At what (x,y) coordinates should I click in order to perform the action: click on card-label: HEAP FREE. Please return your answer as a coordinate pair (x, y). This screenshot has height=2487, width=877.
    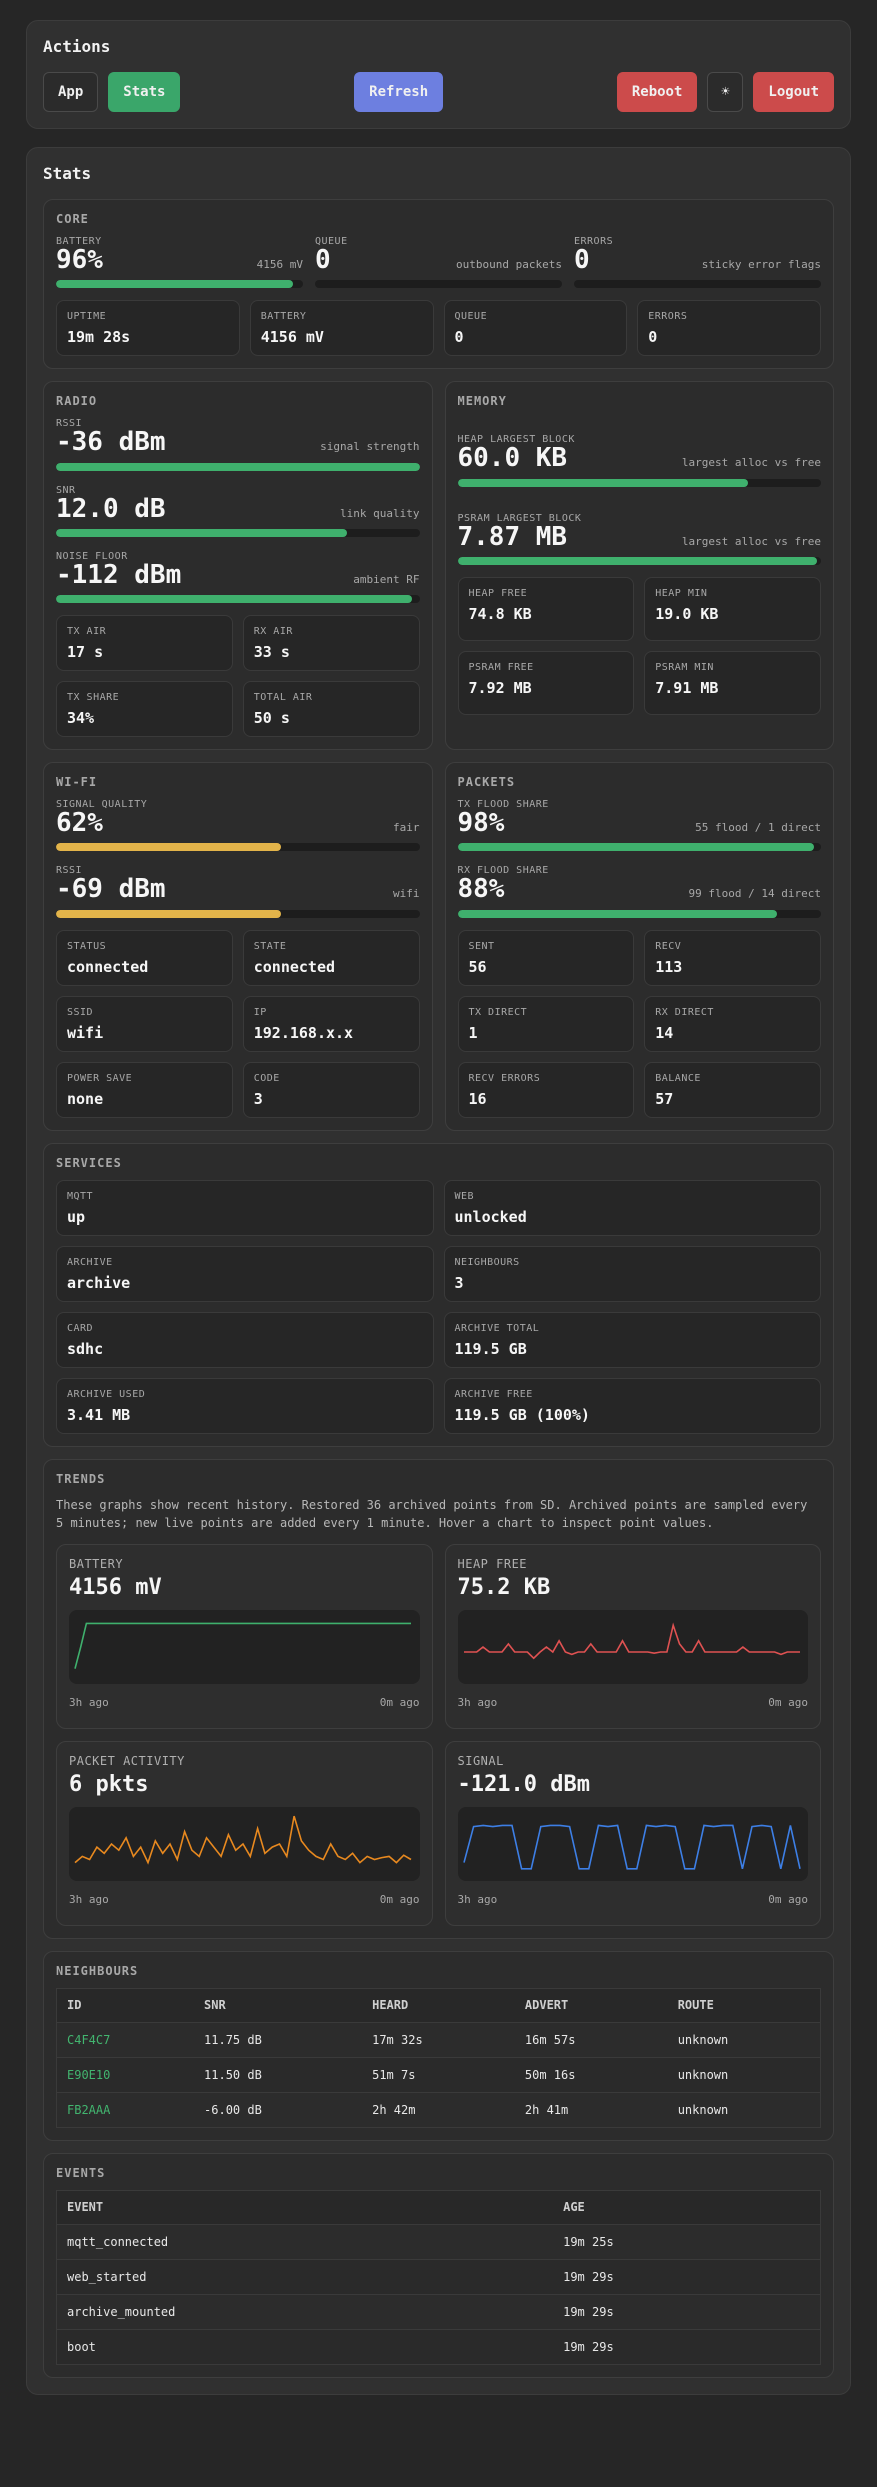
    Looking at the image, I should click on (498, 593).